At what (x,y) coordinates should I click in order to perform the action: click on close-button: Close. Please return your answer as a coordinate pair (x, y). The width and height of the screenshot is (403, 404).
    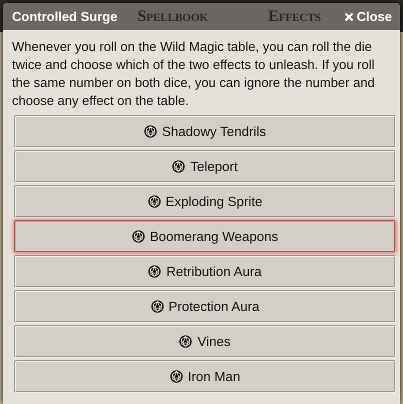
    Looking at the image, I should click on (368, 16).